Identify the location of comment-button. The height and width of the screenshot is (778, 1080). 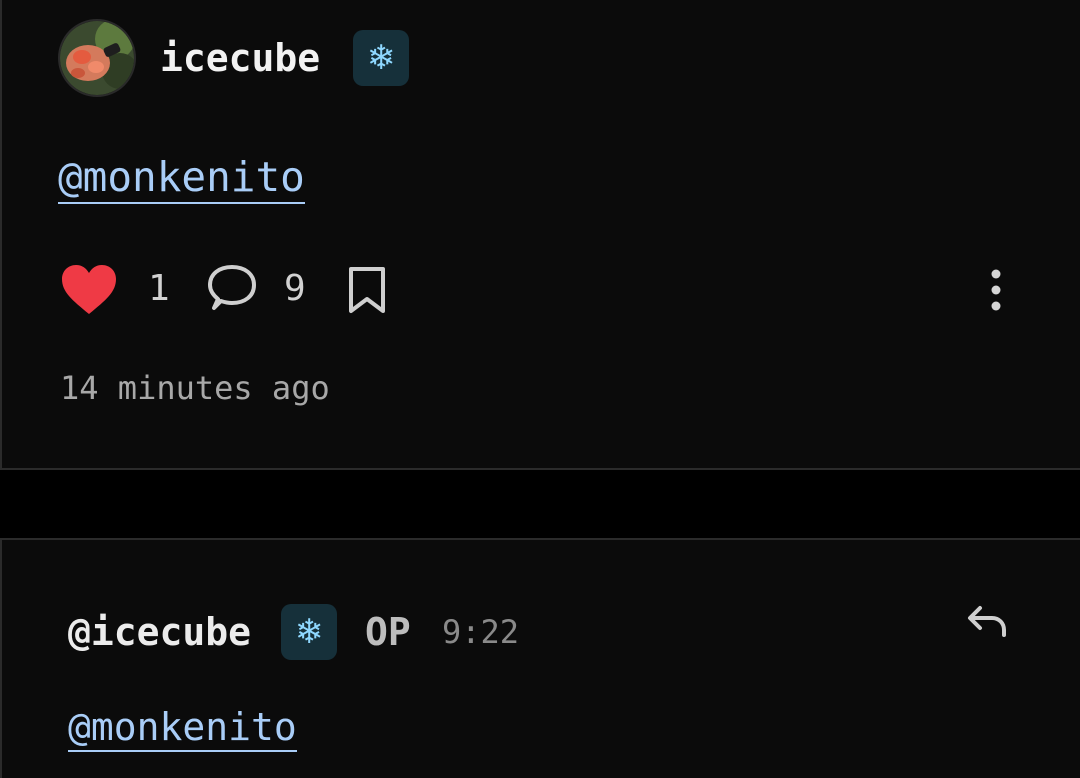
(231, 290).